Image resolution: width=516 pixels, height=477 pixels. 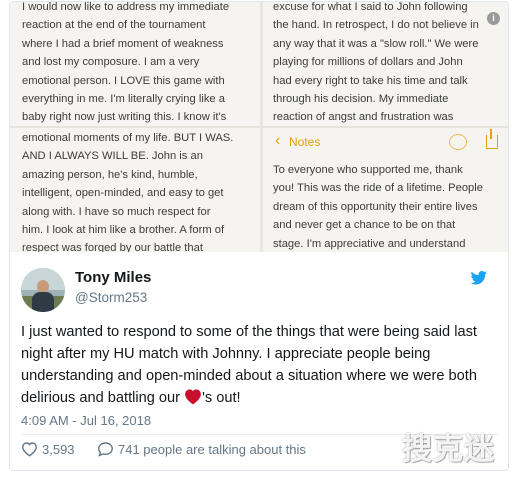 What do you see at coordinates (278, 140) in the screenshot?
I see `chevron-left-icon: ‹` at bounding box center [278, 140].